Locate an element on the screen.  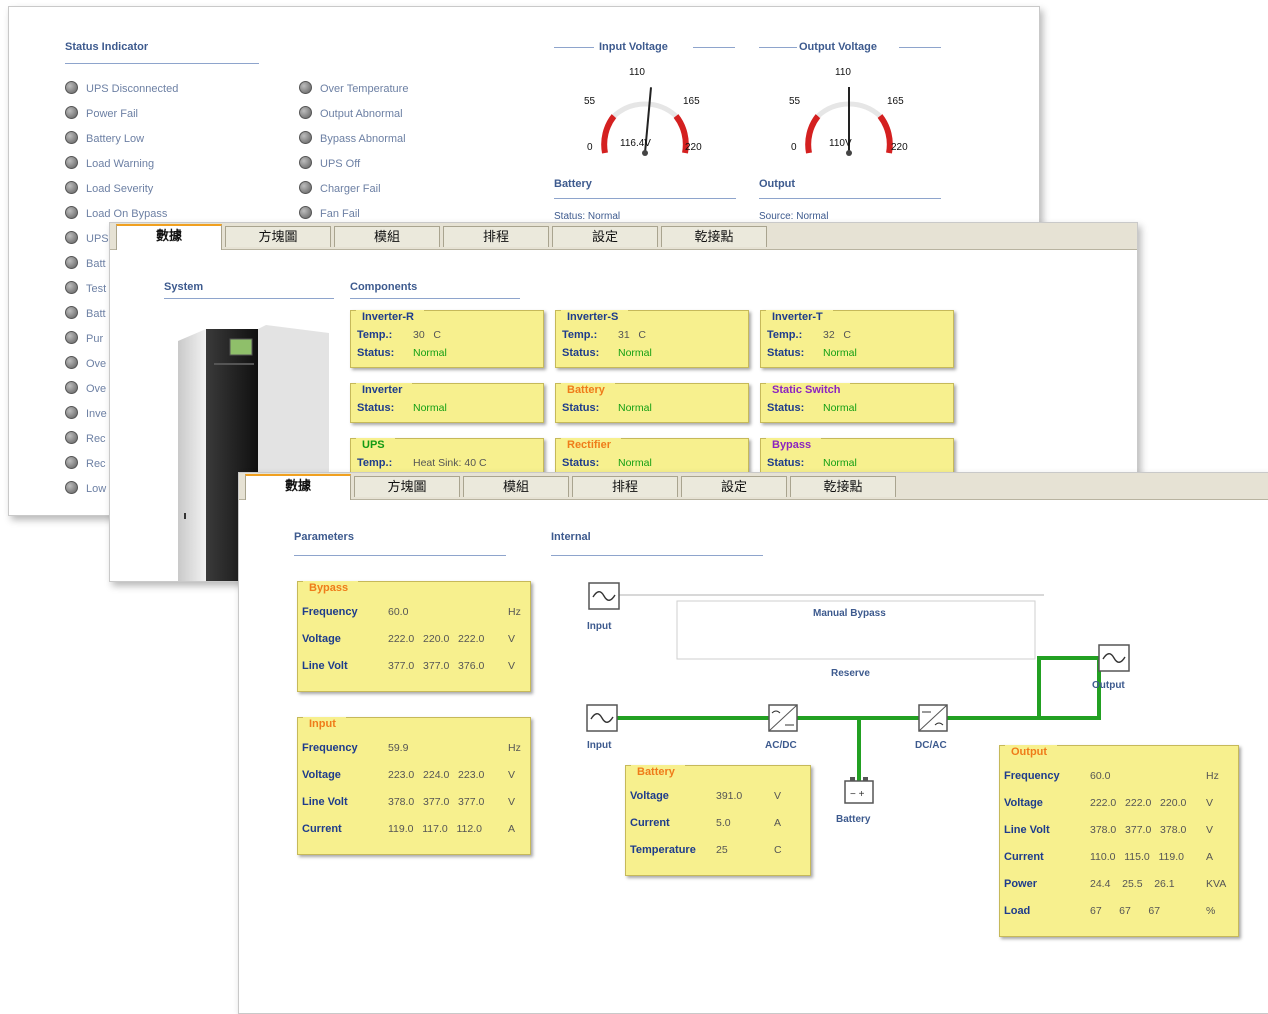
components-rule is located at coordinates (435, 298).